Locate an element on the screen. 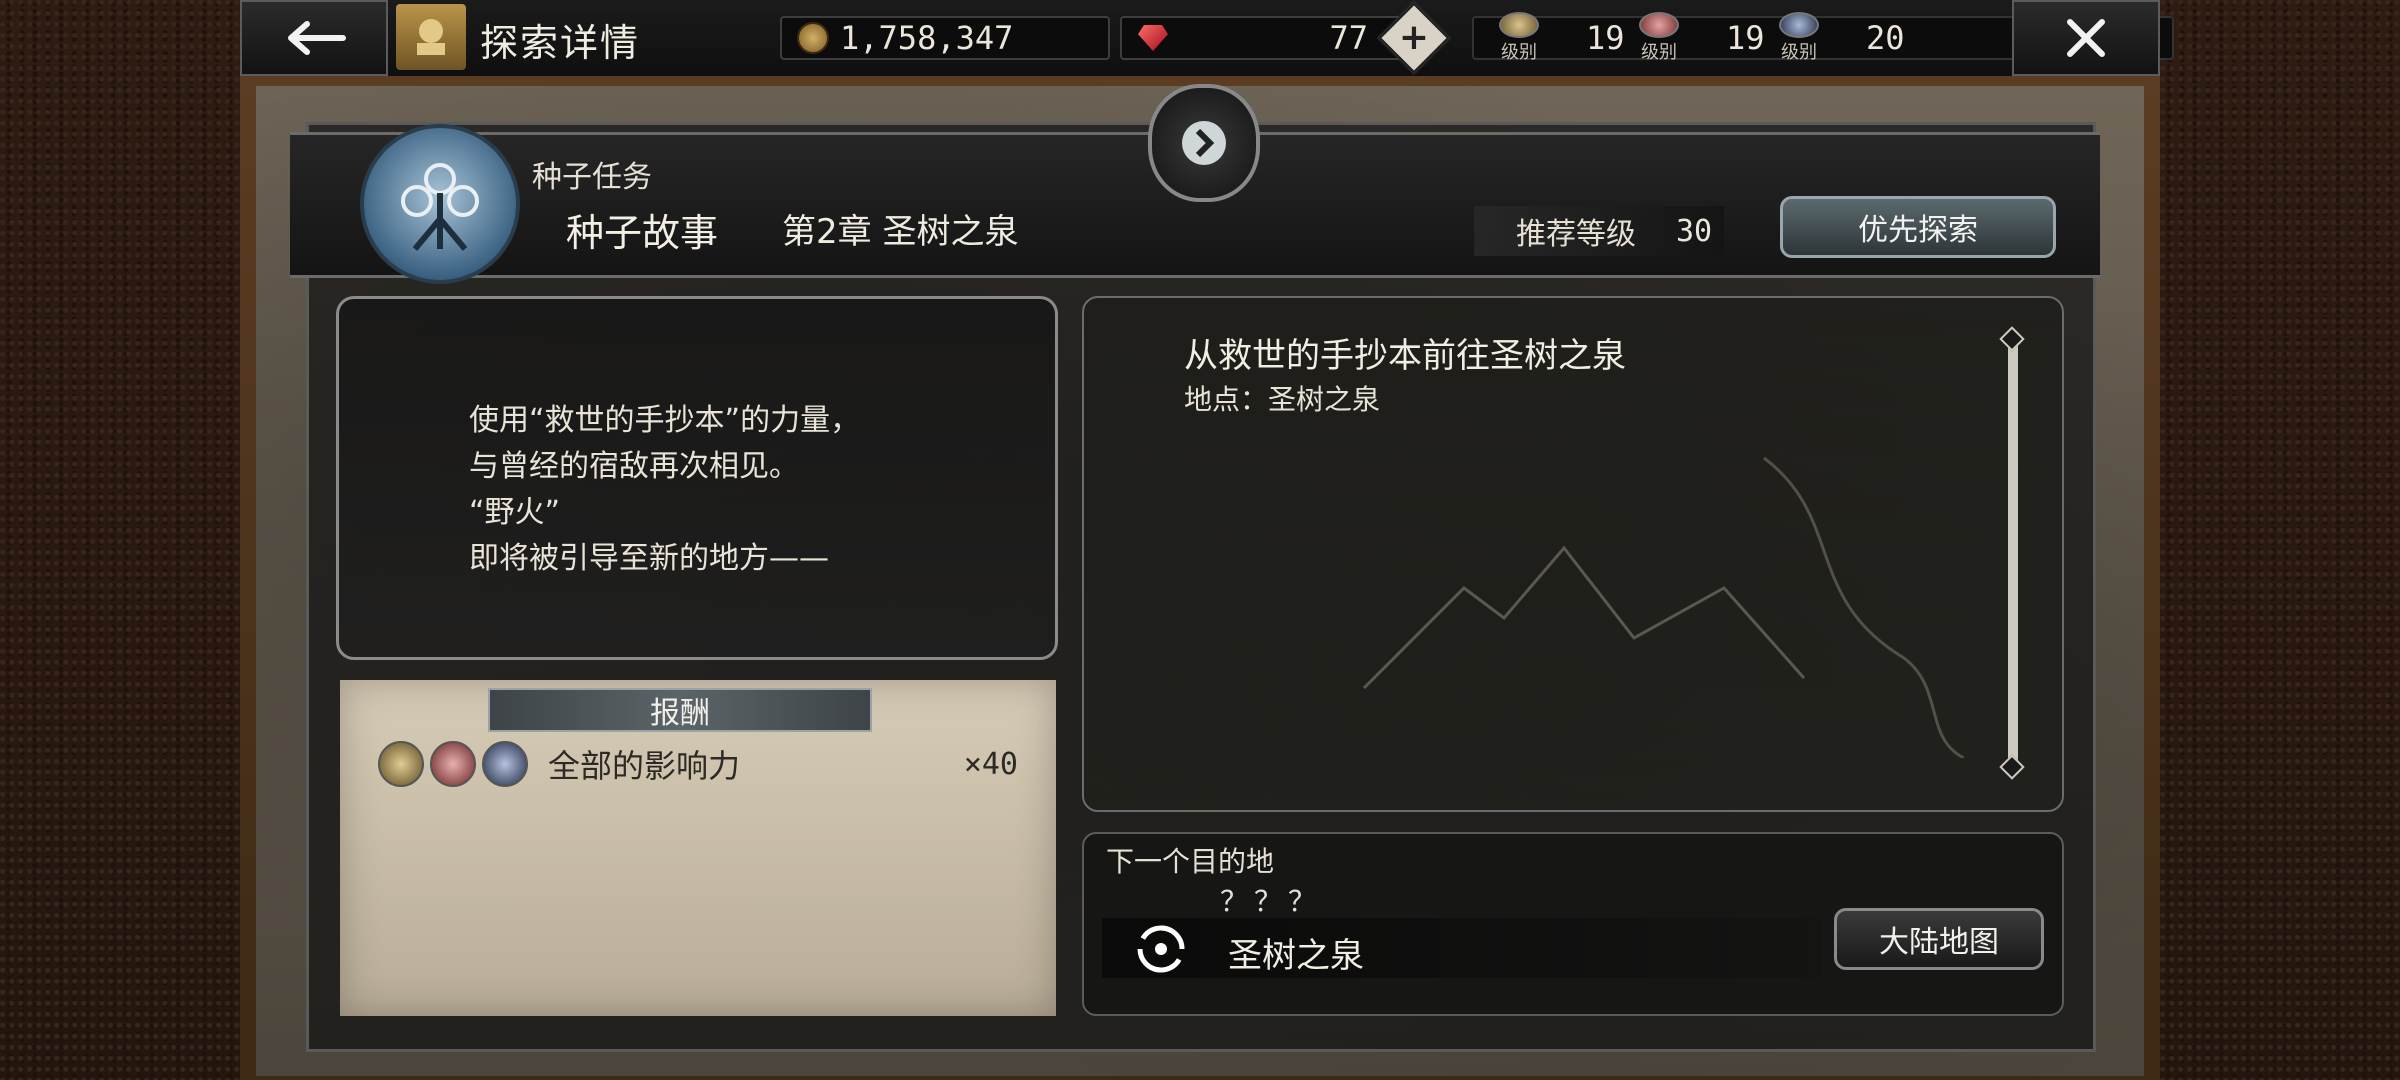  gold-counter: 1,758,347 is located at coordinates (945, 38).